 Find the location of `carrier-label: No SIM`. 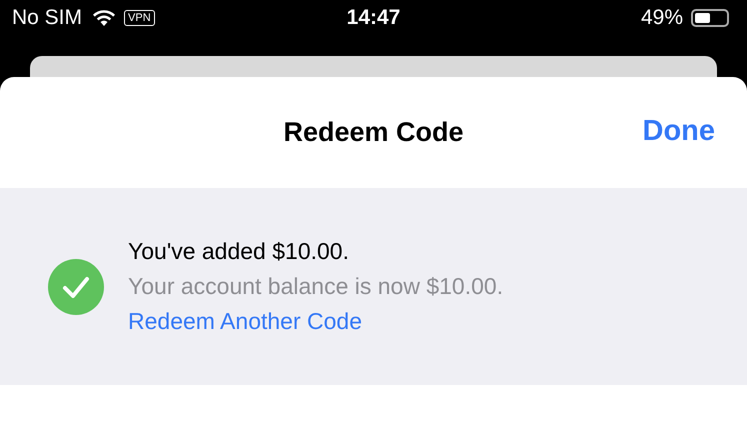

carrier-label: No SIM is located at coordinates (47, 18).